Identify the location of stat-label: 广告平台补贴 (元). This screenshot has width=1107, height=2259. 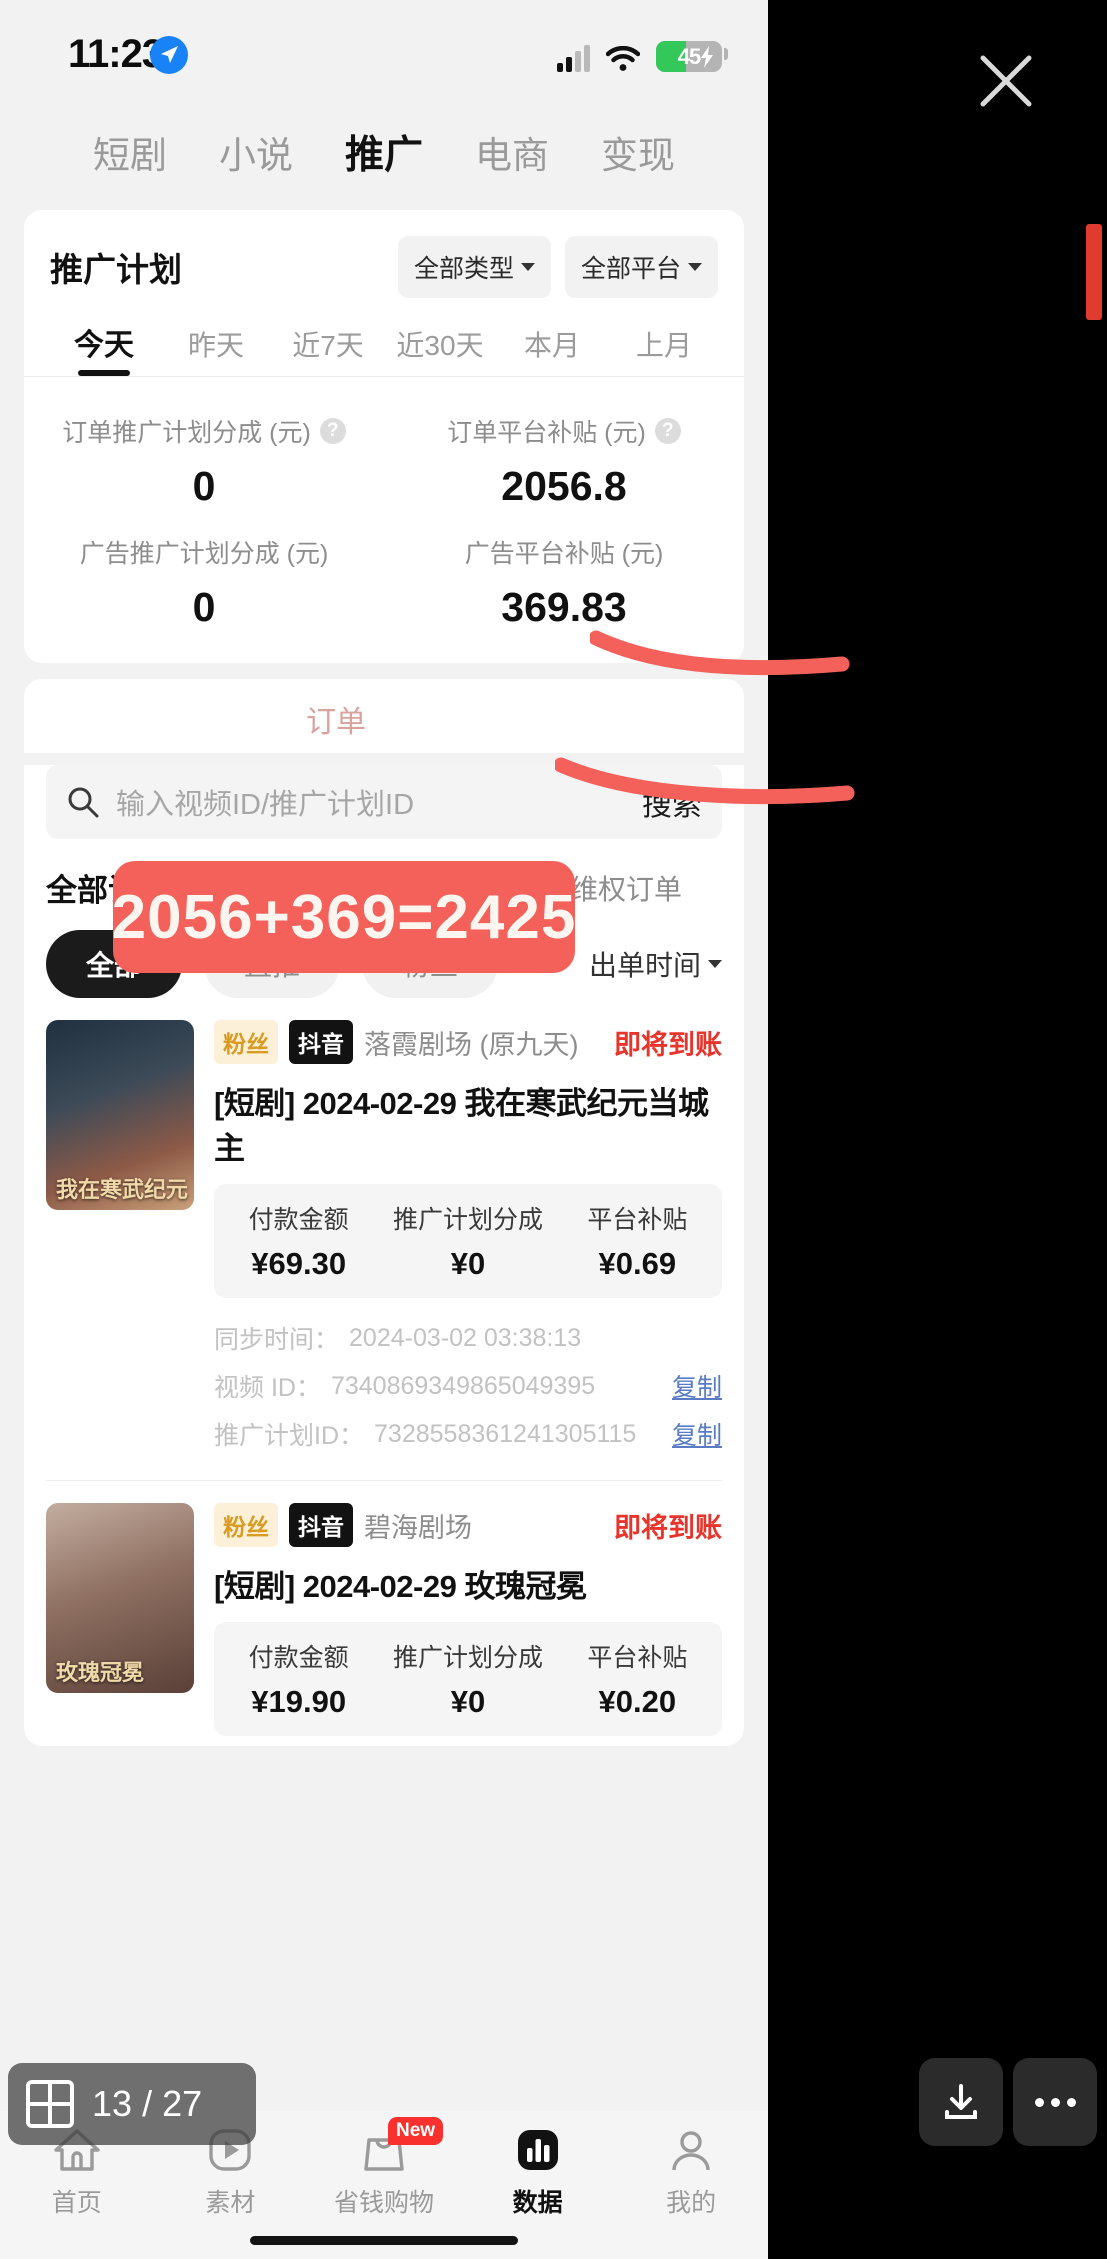
(564, 554).